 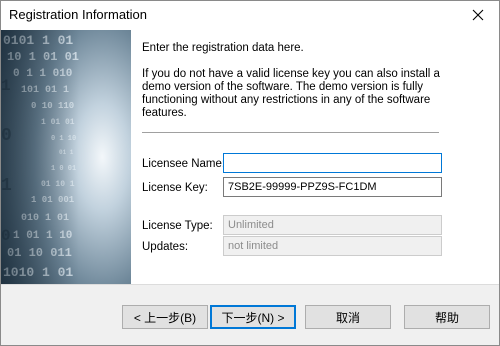 I want to click on next-button: 下一步(N) >, so click(x=253, y=317).